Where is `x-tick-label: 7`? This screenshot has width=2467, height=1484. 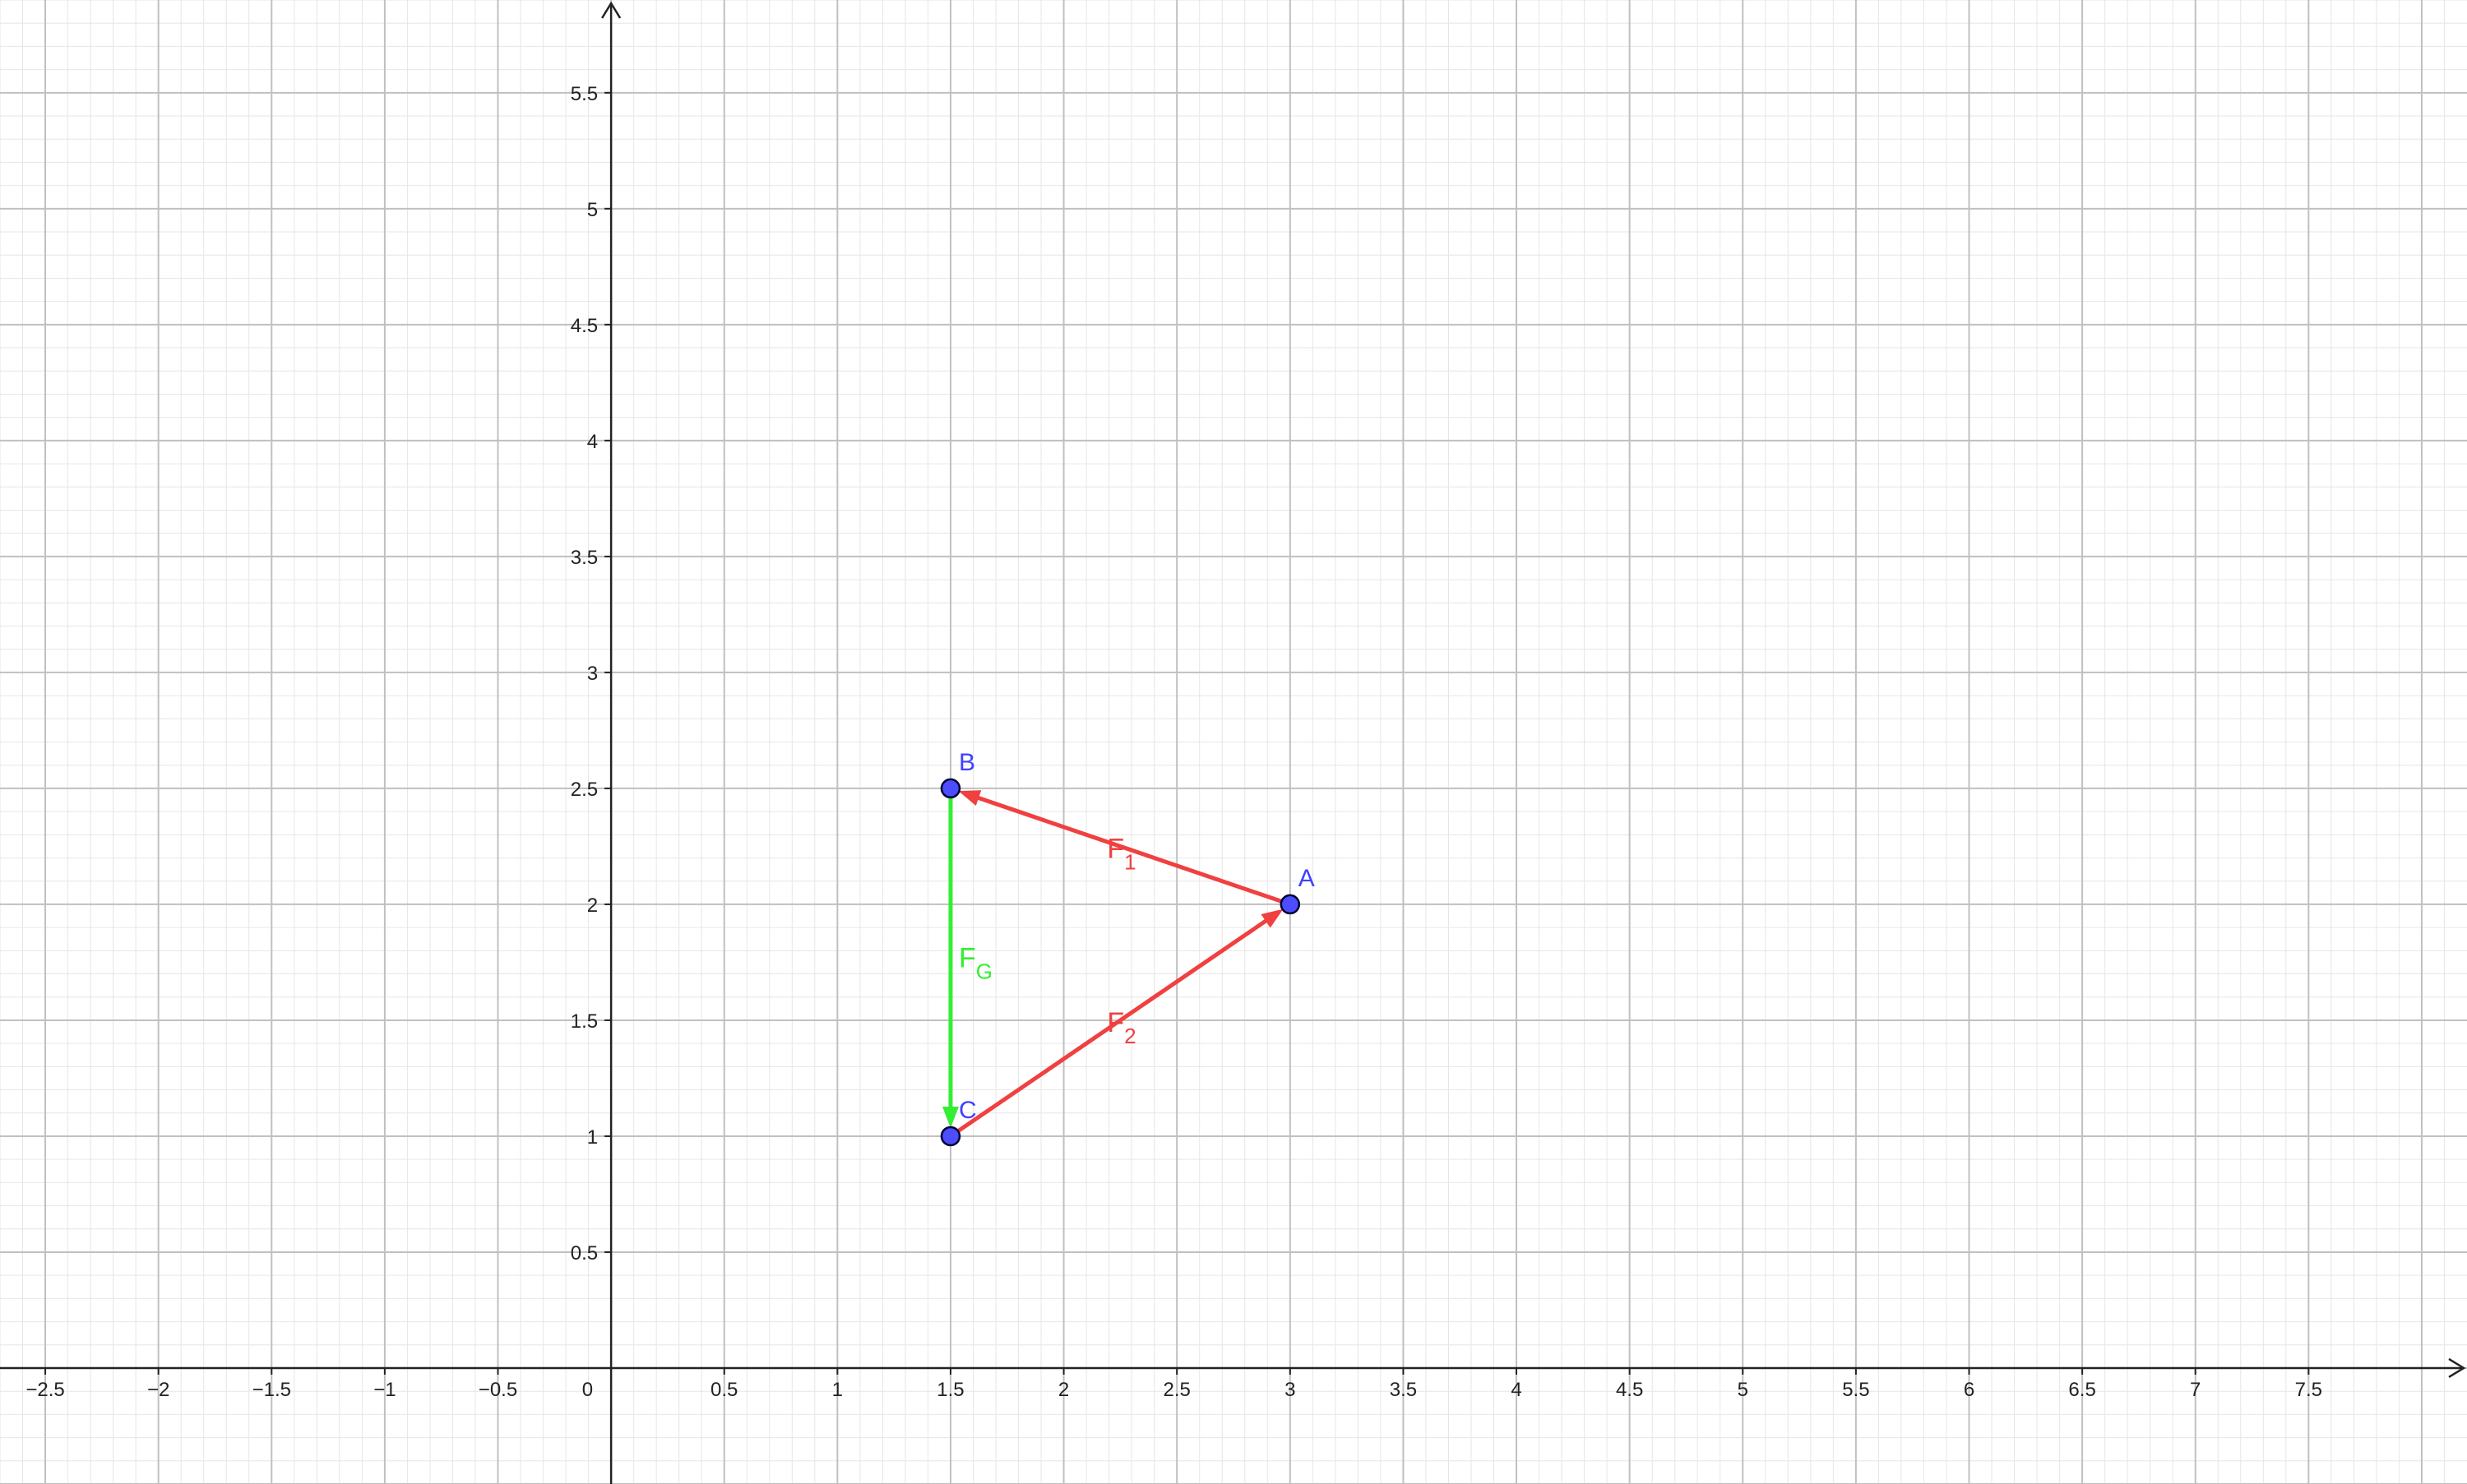
x-tick-label: 7 is located at coordinates (2195, 1390).